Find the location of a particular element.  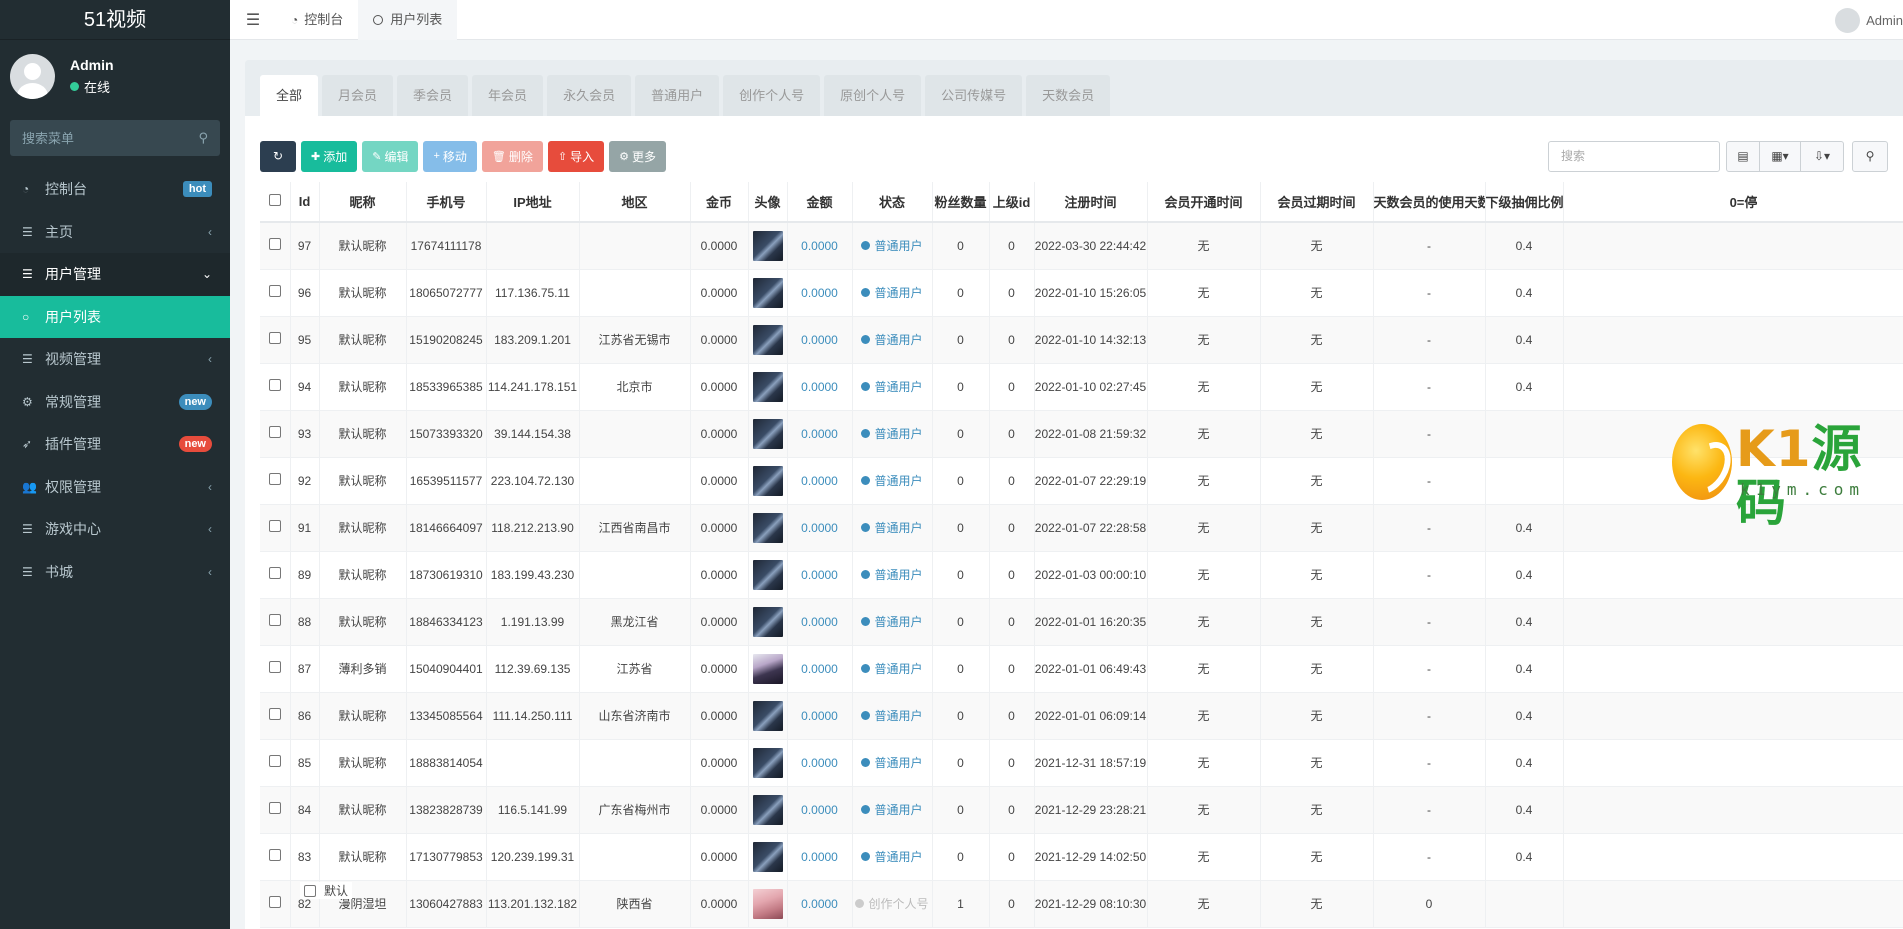

sidebar-item: ☰ 主页 ‹ is located at coordinates (115, 232).